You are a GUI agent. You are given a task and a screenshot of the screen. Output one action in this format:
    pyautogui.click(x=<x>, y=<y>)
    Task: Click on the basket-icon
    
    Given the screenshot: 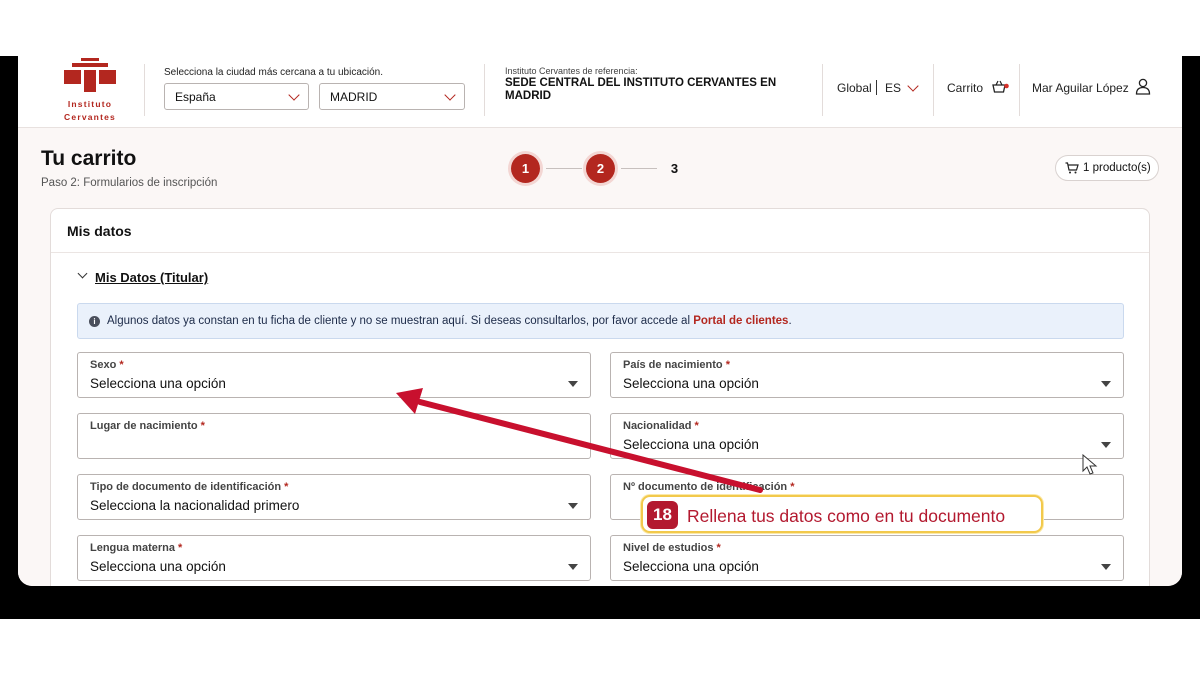 What is the action you would take?
    pyautogui.click(x=1000, y=87)
    